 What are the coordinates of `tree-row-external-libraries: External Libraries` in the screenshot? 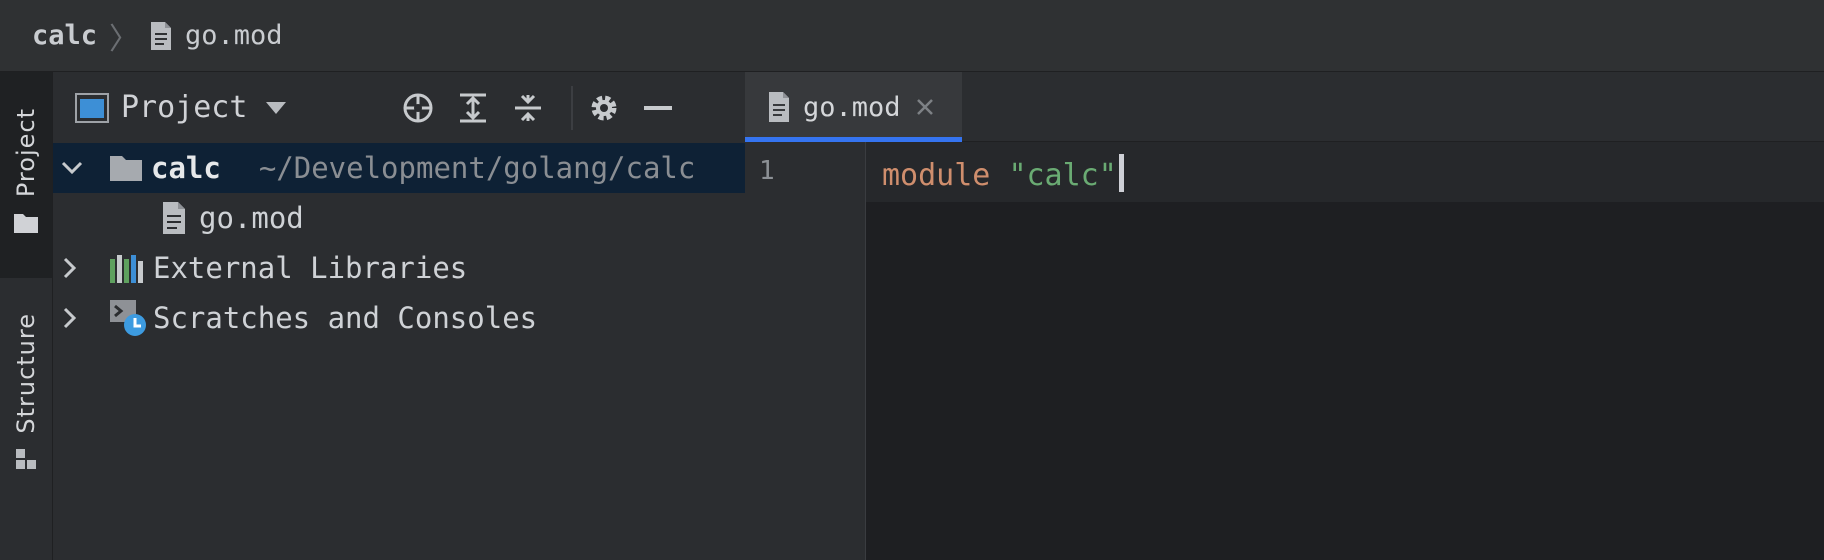 It's located at (399, 268).